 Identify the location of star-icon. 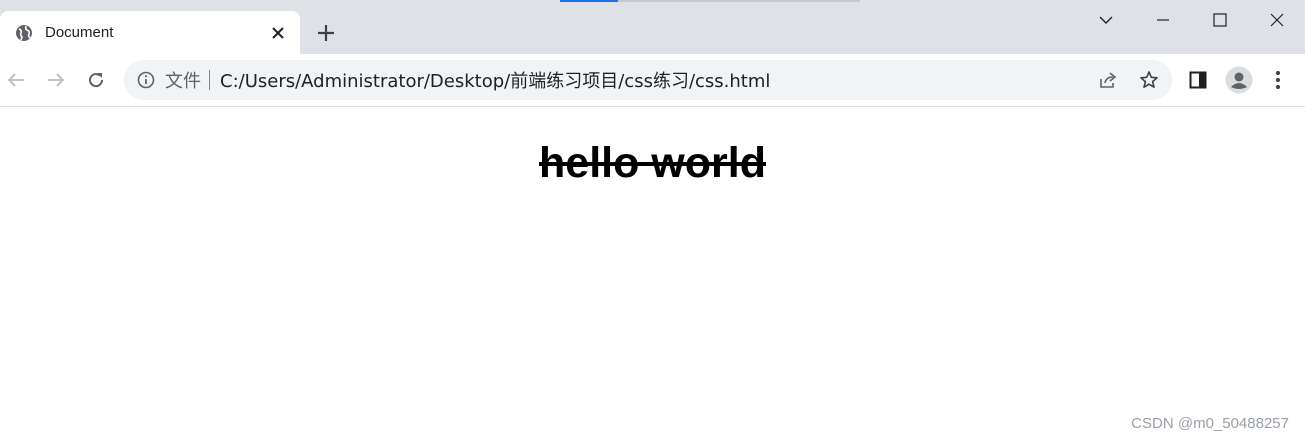
(1149, 80).